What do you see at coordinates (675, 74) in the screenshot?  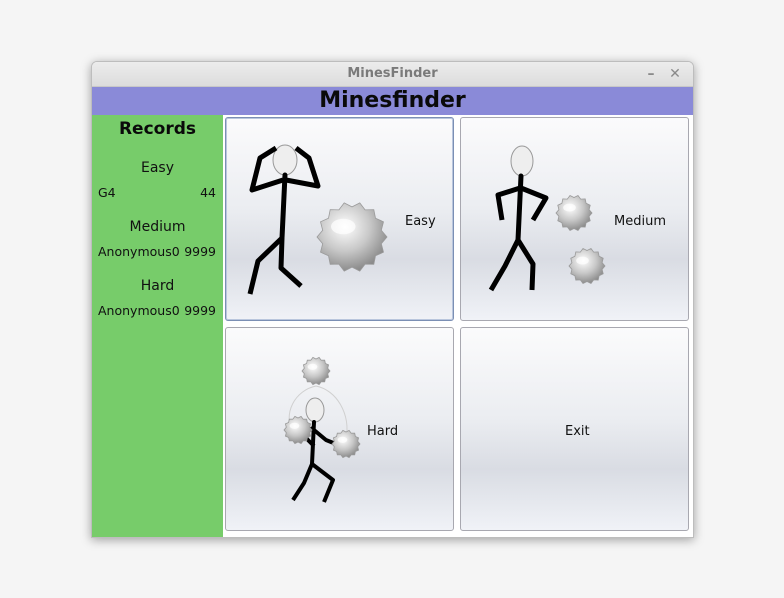 I see `close-icon: ✕` at bounding box center [675, 74].